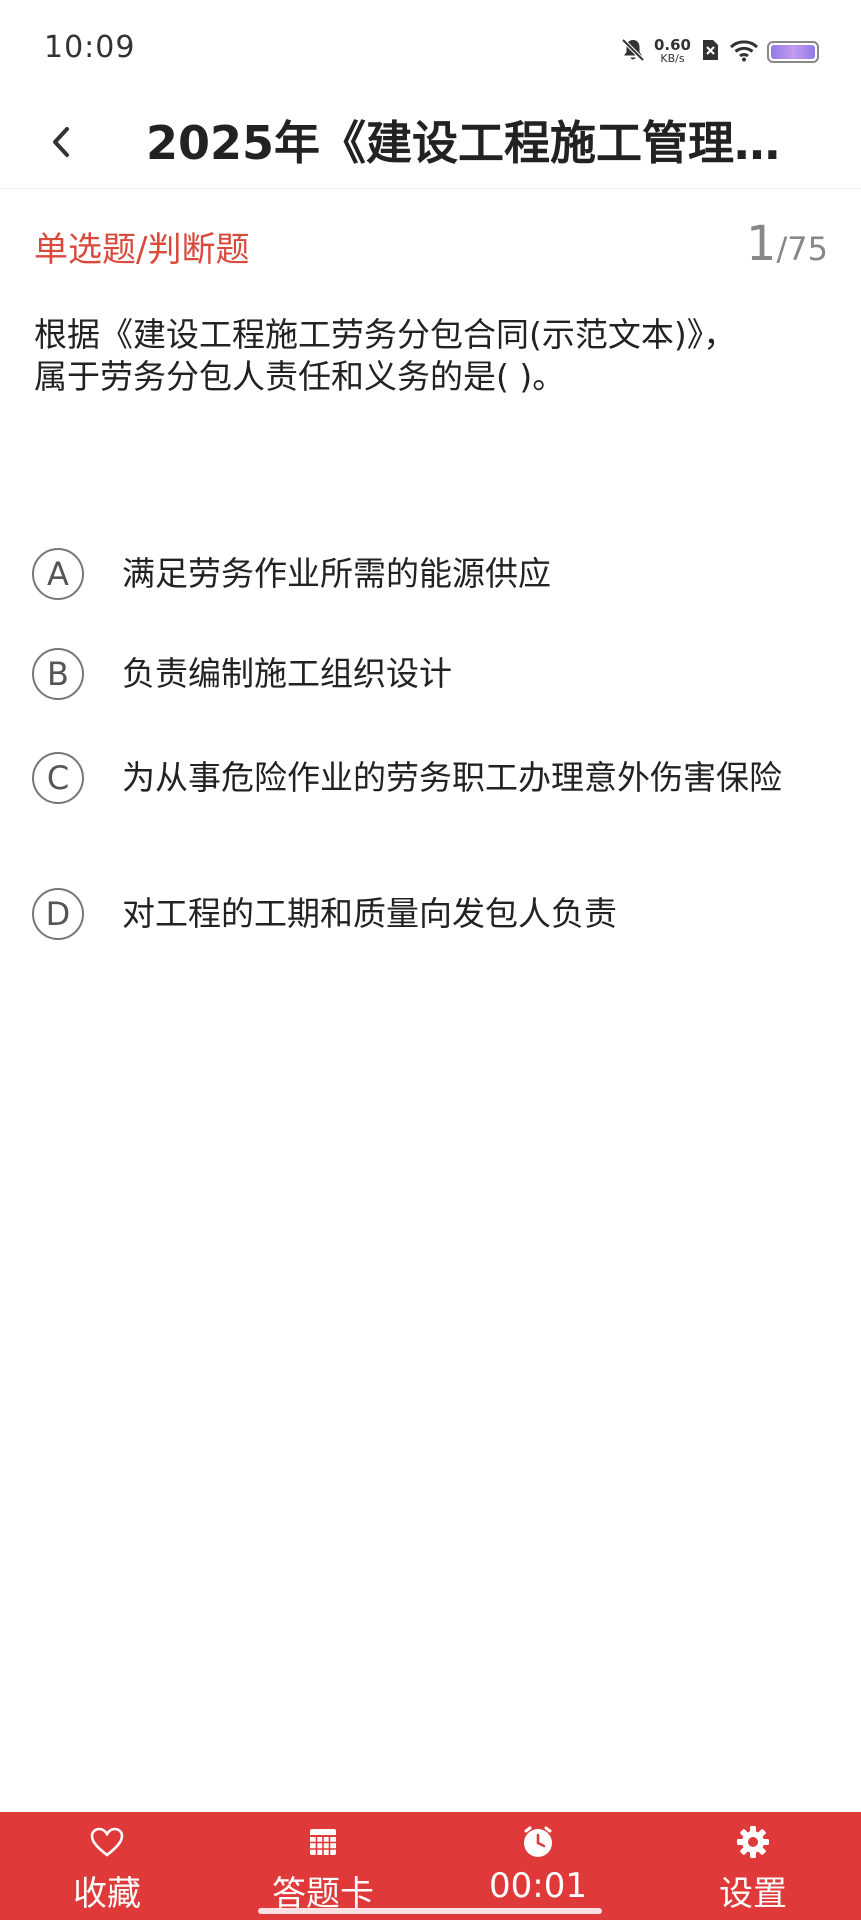  I want to click on chevron-left-icon, so click(62, 144).